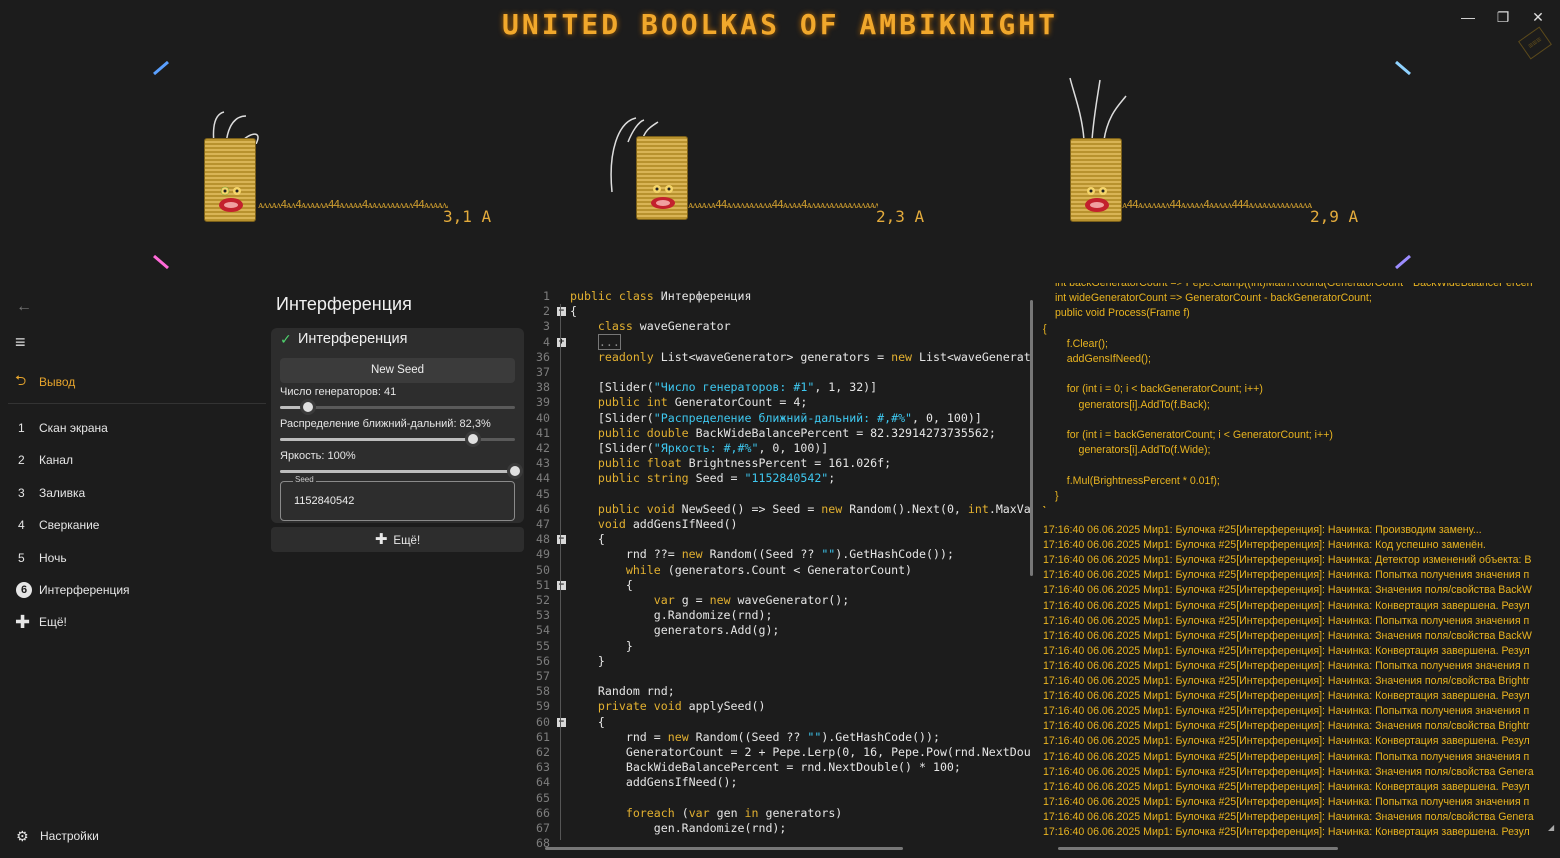 The image size is (1560, 858). I want to click on brightness-slider, so click(401, 471).